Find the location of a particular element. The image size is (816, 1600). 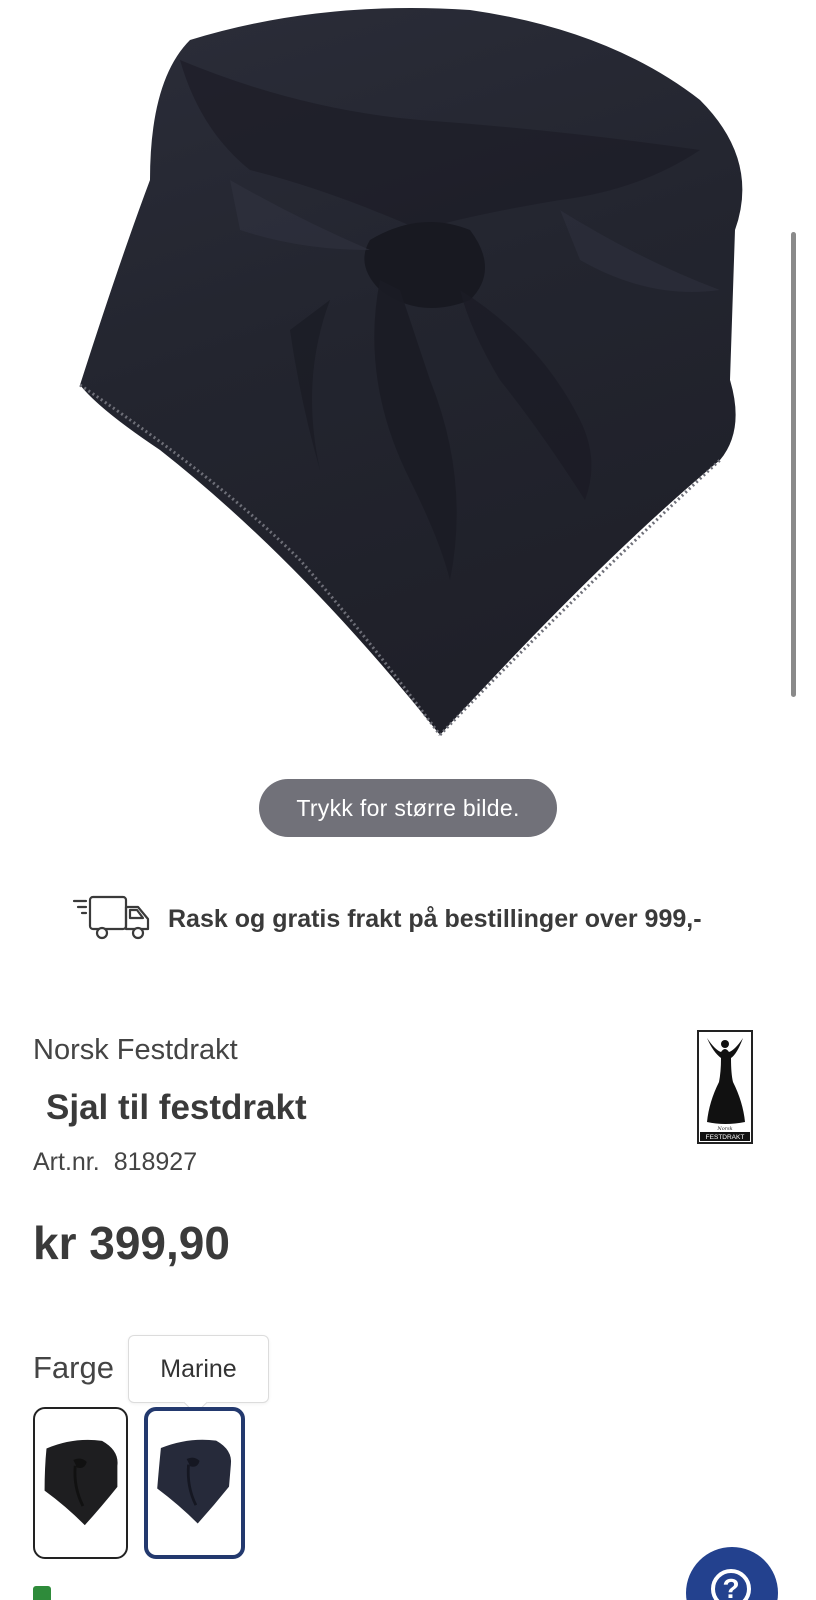

swatch-image-marine is located at coordinates (194, 1481).